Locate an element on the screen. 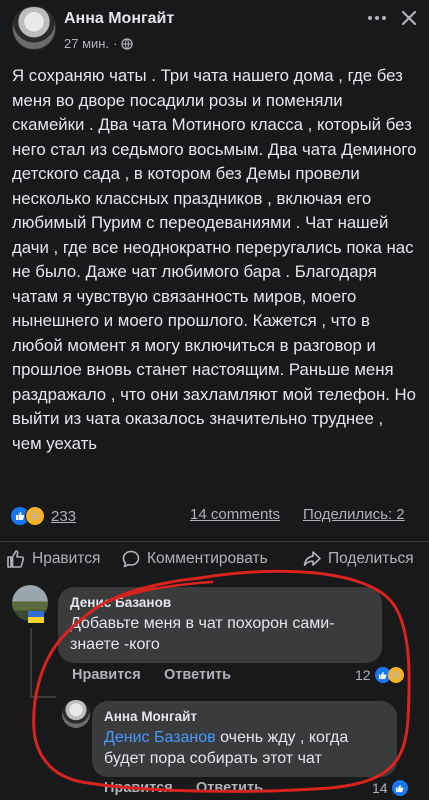 The width and height of the screenshot is (429, 800). comment-button: Комментировать is located at coordinates (194, 559).